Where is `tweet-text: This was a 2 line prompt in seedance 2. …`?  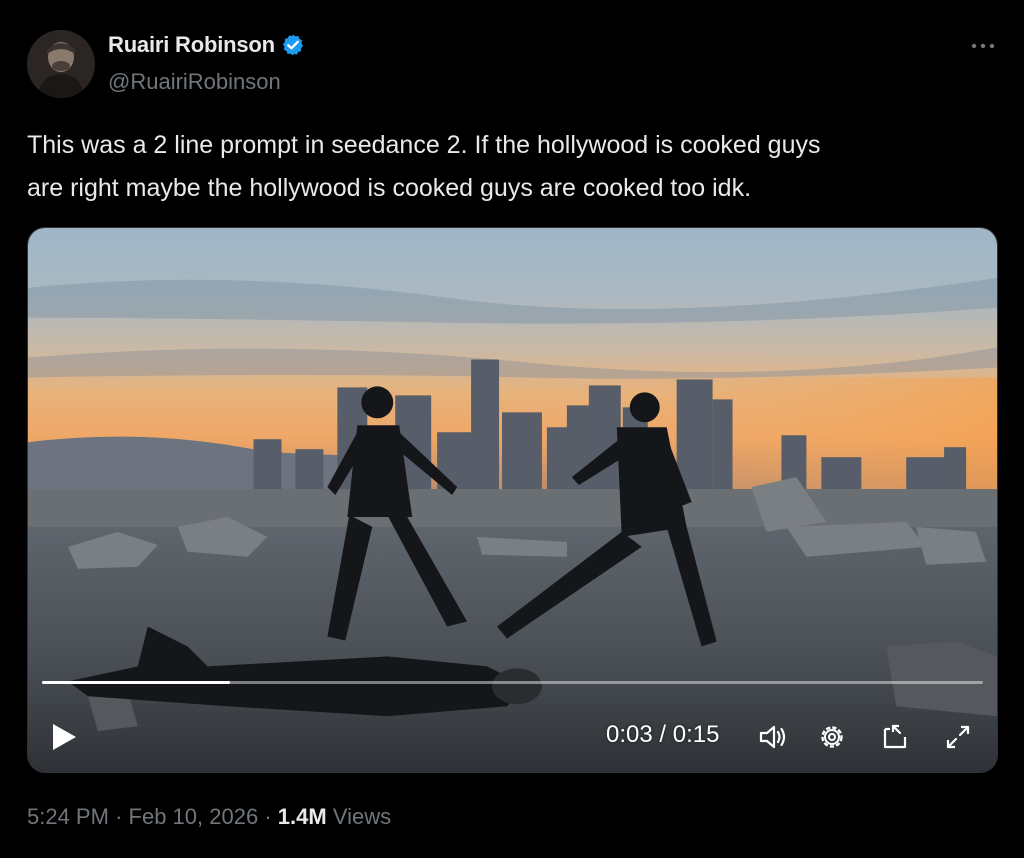 tweet-text: This was a 2 line prompt in seedance 2. … is located at coordinates (507, 167).